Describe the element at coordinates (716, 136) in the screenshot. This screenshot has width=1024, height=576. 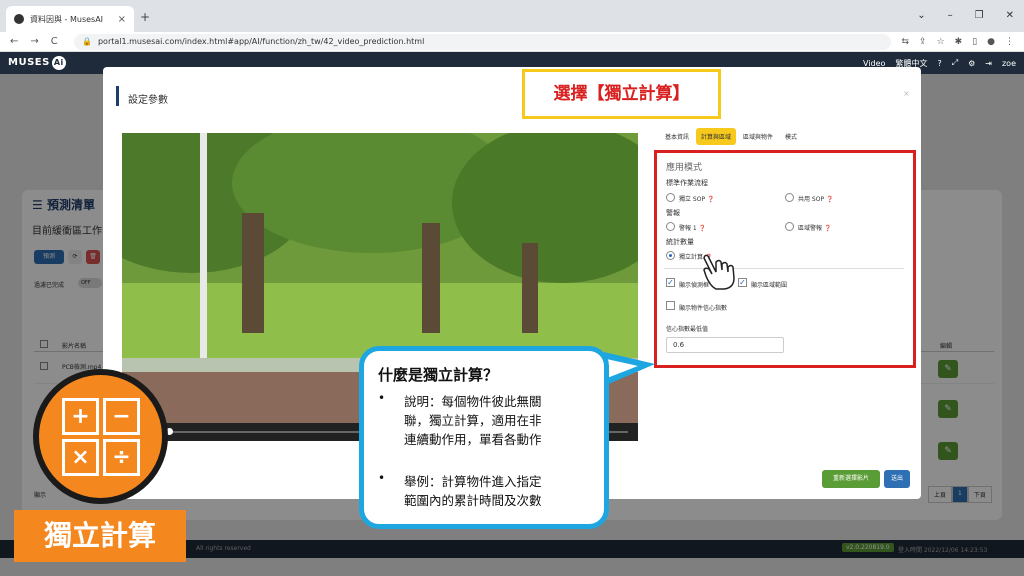
I see `tab-calc-region: 計算與區域` at that location.